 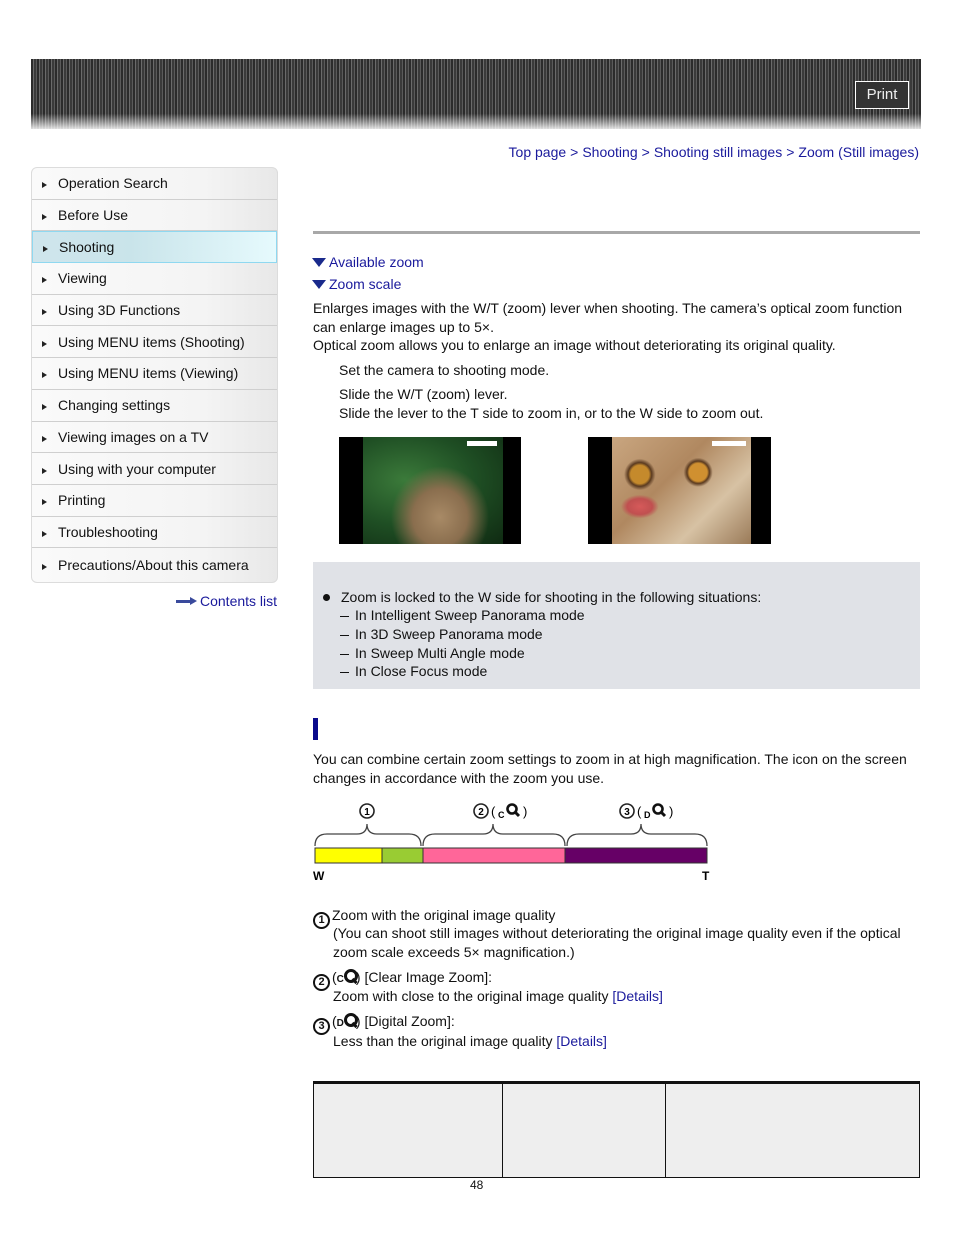 What do you see at coordinates (443, 1041) in the screenshot?
I see `legend-detail-text: Less than the original image quality` at bounding box center [443, 1041].